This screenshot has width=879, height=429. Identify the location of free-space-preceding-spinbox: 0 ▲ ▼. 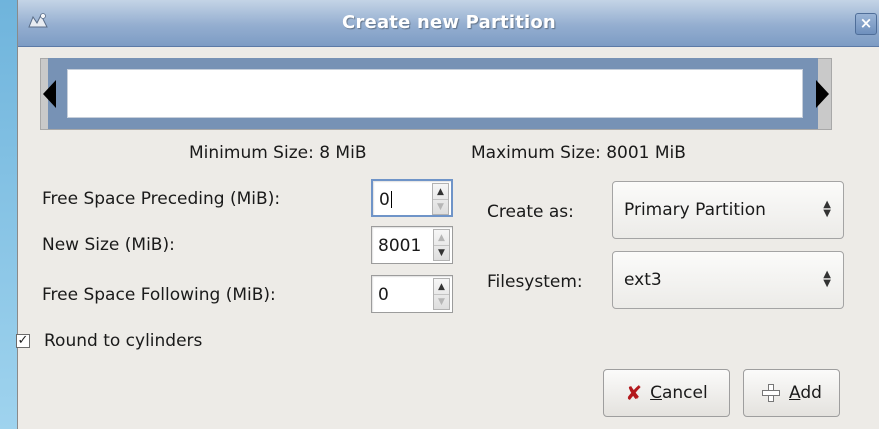
(412, 198).